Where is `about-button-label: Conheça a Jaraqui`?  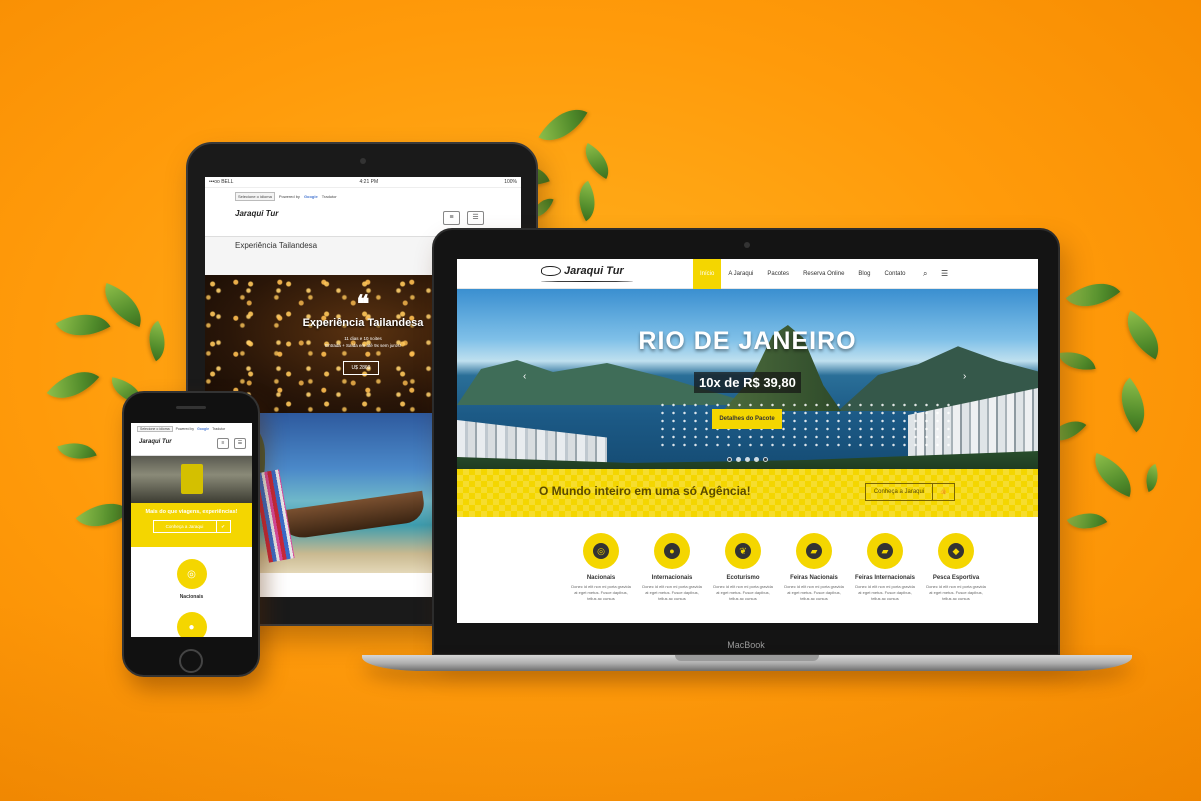 about-button-label: Conheça a Jaraqui is located at coordinates (184, 526).